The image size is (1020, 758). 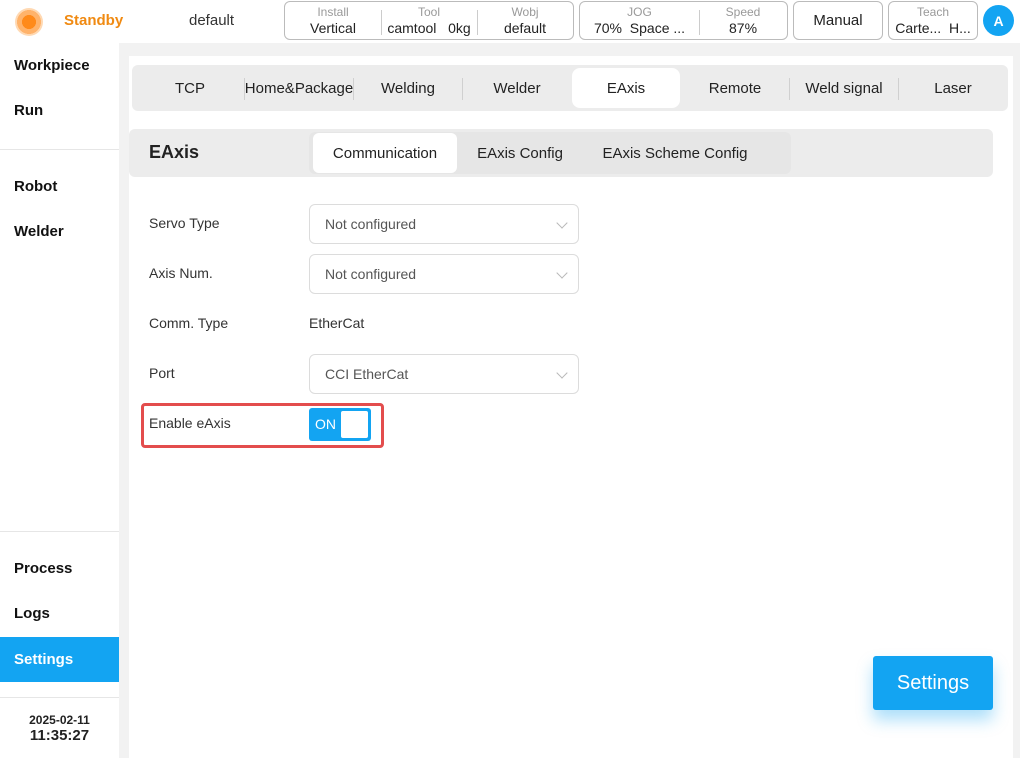 What do you see at coordinates (94, 20) in the screenshot?
I see `robot-status: Standby` at bounding box center [94, 20].